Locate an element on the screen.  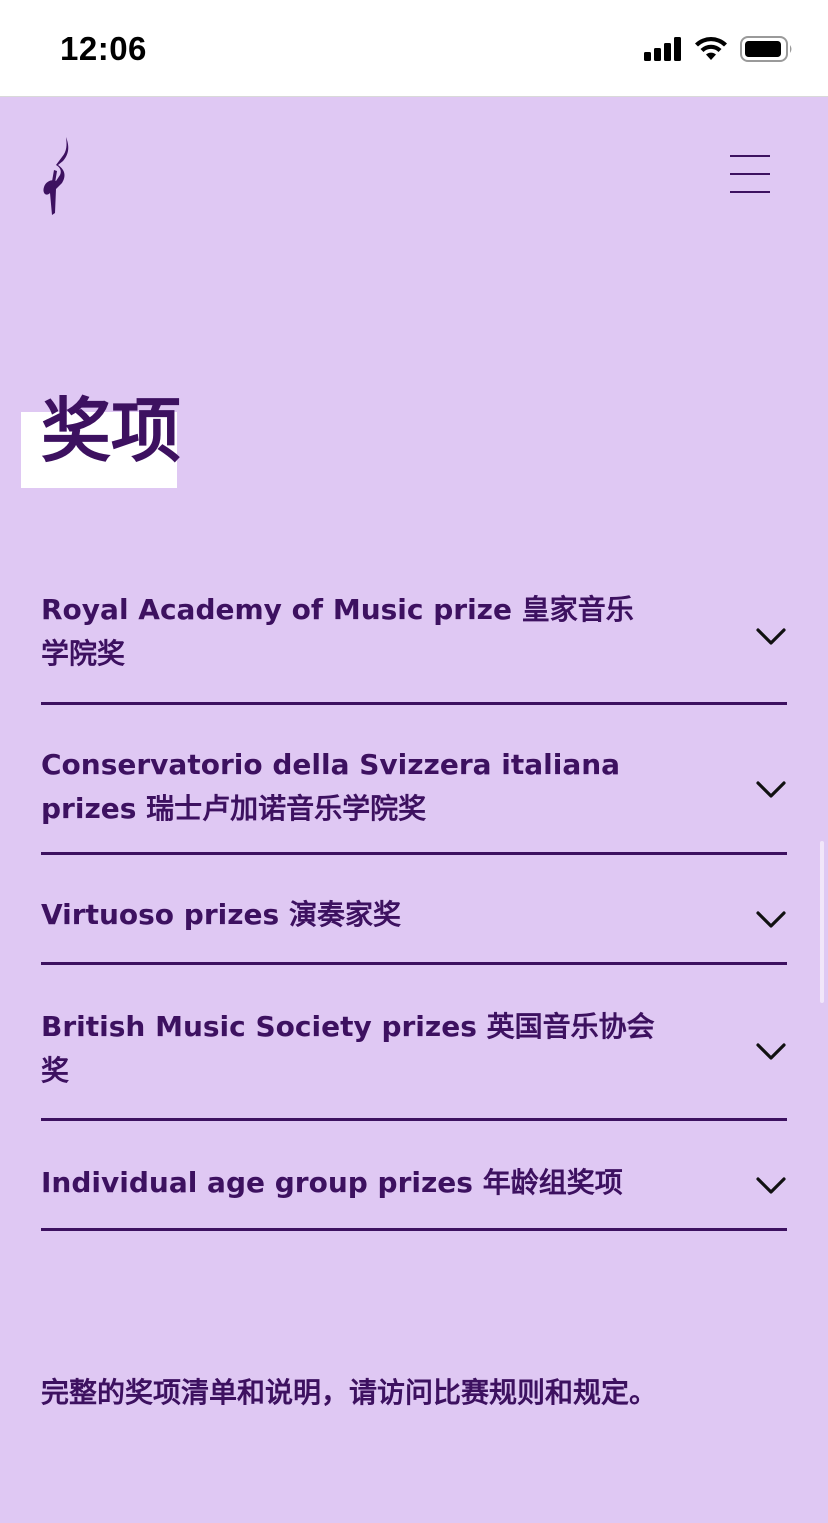
accordion-item-label: Virtuoso prizes 演奏家奖 is located at coordinates (221, 914).